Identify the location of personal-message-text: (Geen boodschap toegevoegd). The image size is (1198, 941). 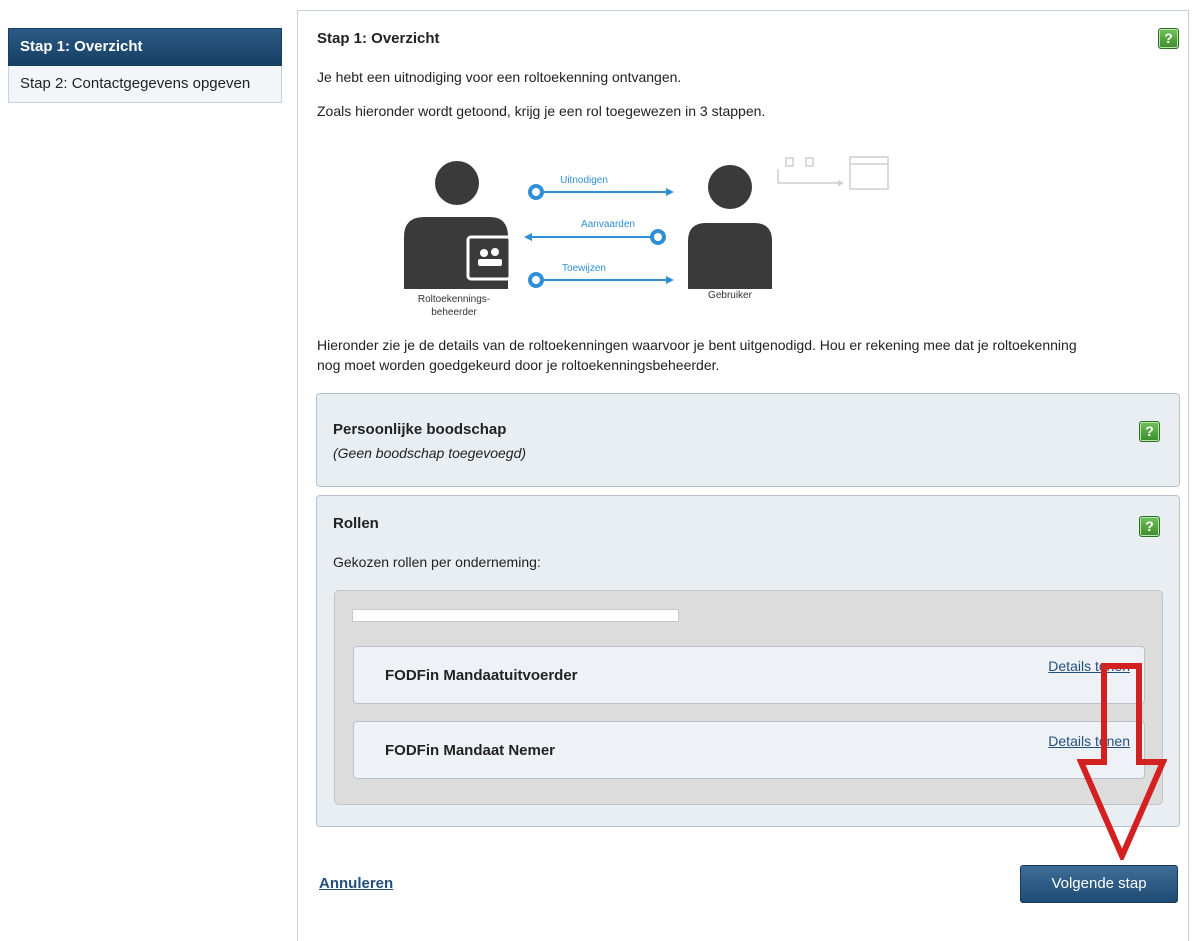
(430, 453).